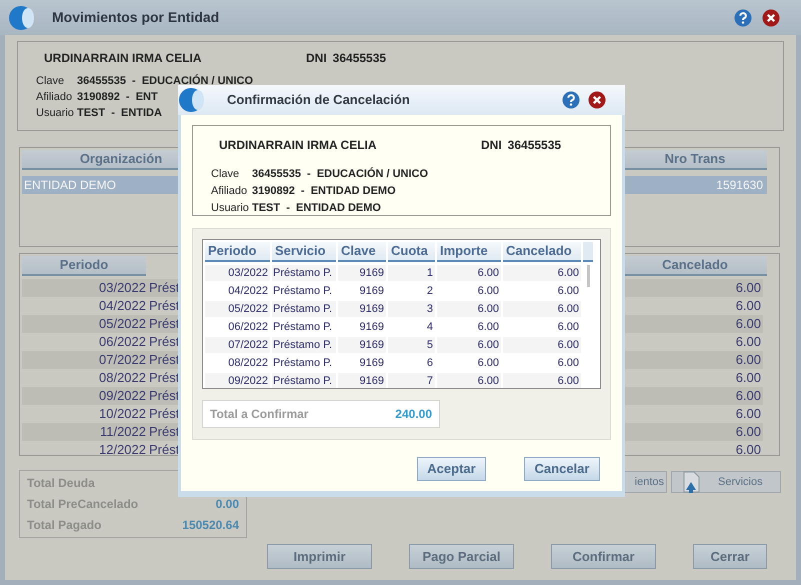 The height and width of the screenshot is (585, 801). Describe the element at coordinates (229, 191) in the screenshot. I see `field-label: Afiliado` at that location.